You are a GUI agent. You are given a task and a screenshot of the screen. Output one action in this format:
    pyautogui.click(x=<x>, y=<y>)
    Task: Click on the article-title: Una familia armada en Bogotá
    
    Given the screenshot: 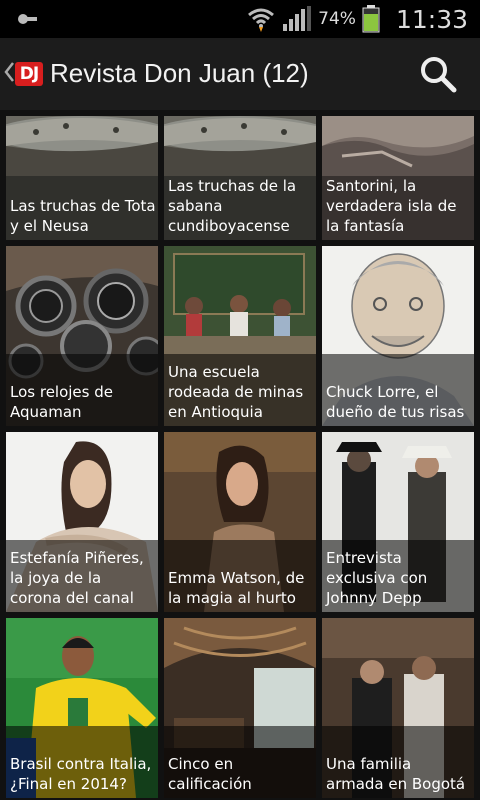 What is the action you would take?
    pyautogui.click(x=396, y=774)
    